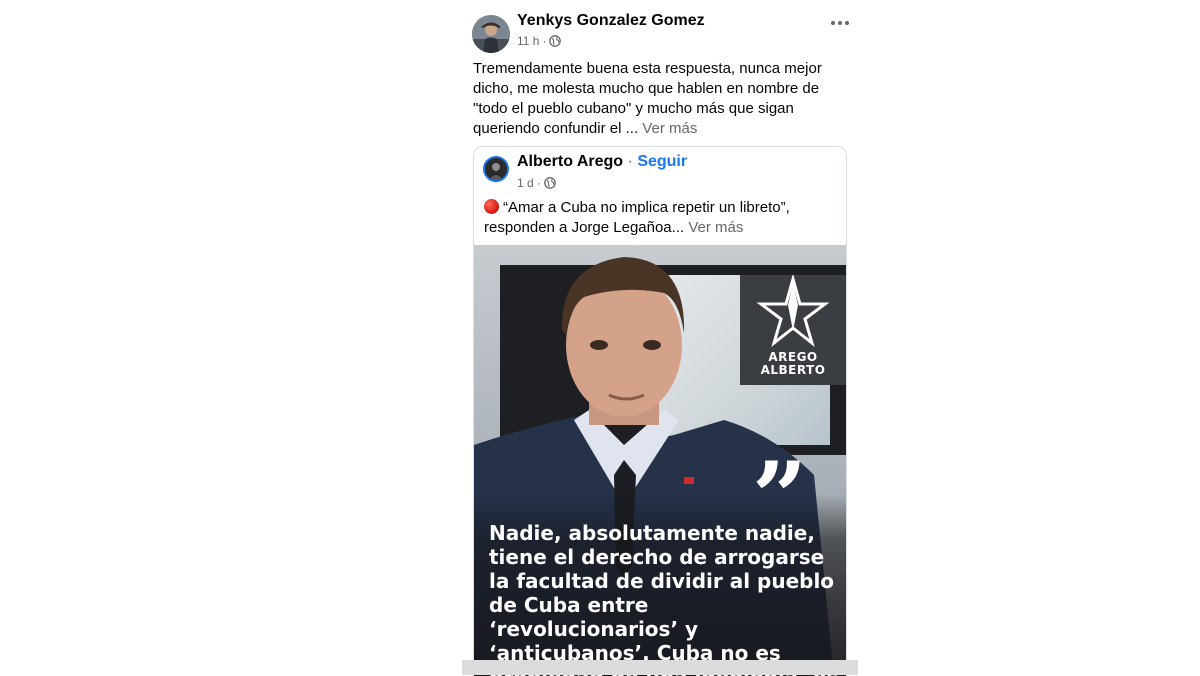 The width and height of the screenshot is (1200, 676). What do you see at coordinates (660, 667) in the screenshot?
I see `horizontal-scrollbar` at bounding box center [660, 667].